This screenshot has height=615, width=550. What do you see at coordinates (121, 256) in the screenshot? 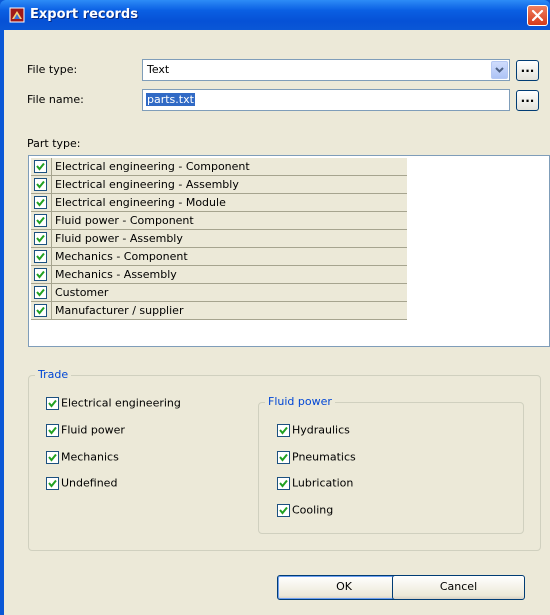
I see `part-type-item-label: Mechanics - Component` at bounding box center [121, 256].